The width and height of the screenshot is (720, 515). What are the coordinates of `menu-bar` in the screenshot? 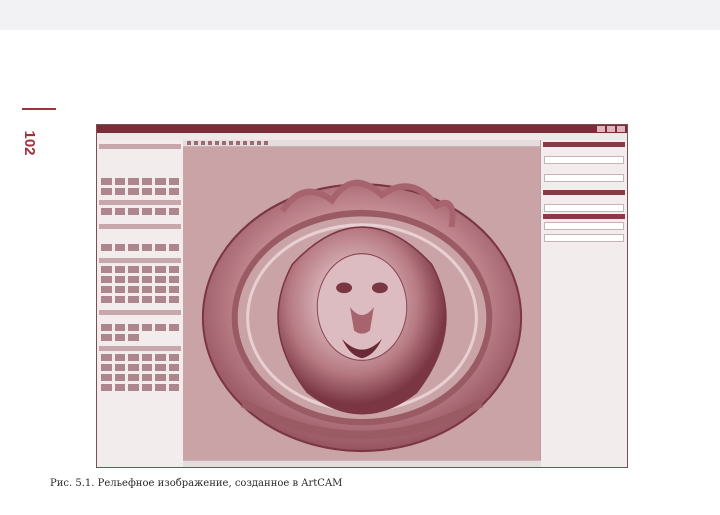 It's located at (362, 136).